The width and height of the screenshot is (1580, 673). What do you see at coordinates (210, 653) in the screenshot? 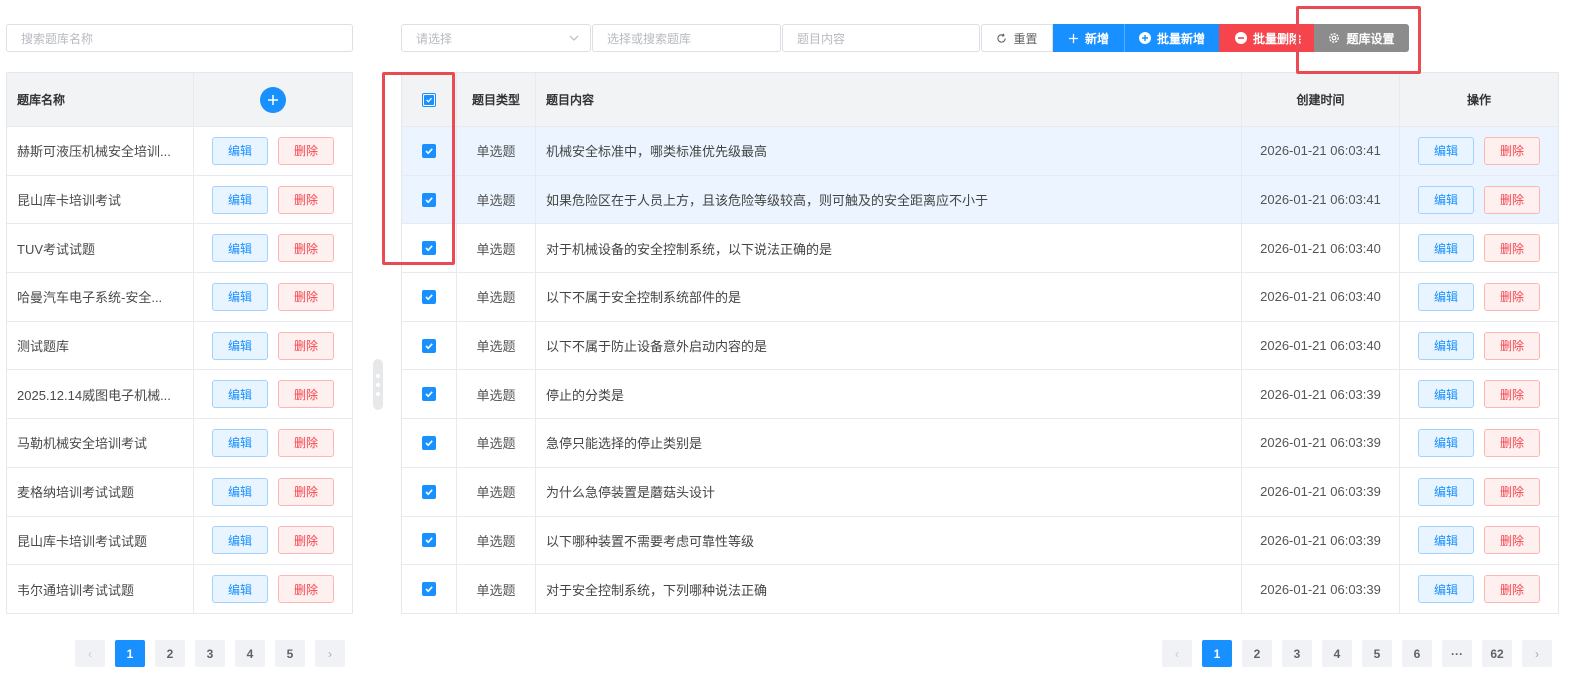
I see `library-page-button: 3` at bounding box center [210, 653].